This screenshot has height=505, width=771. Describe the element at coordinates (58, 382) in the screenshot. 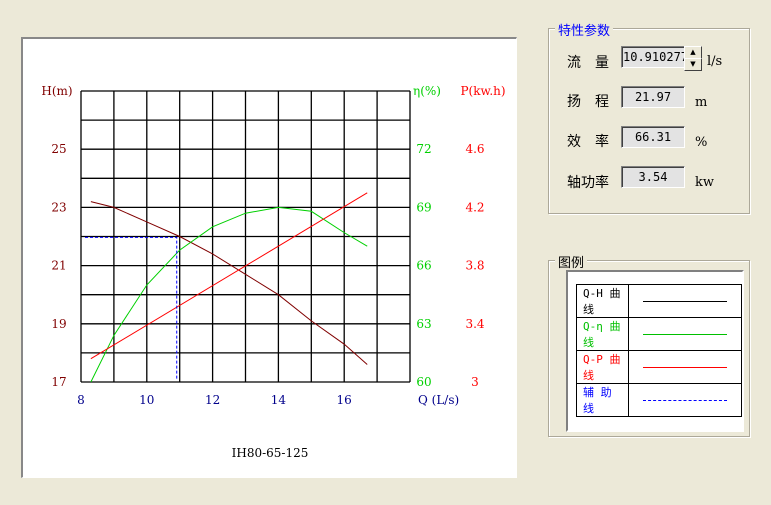

I see `h-tick-label: 17` at that location.